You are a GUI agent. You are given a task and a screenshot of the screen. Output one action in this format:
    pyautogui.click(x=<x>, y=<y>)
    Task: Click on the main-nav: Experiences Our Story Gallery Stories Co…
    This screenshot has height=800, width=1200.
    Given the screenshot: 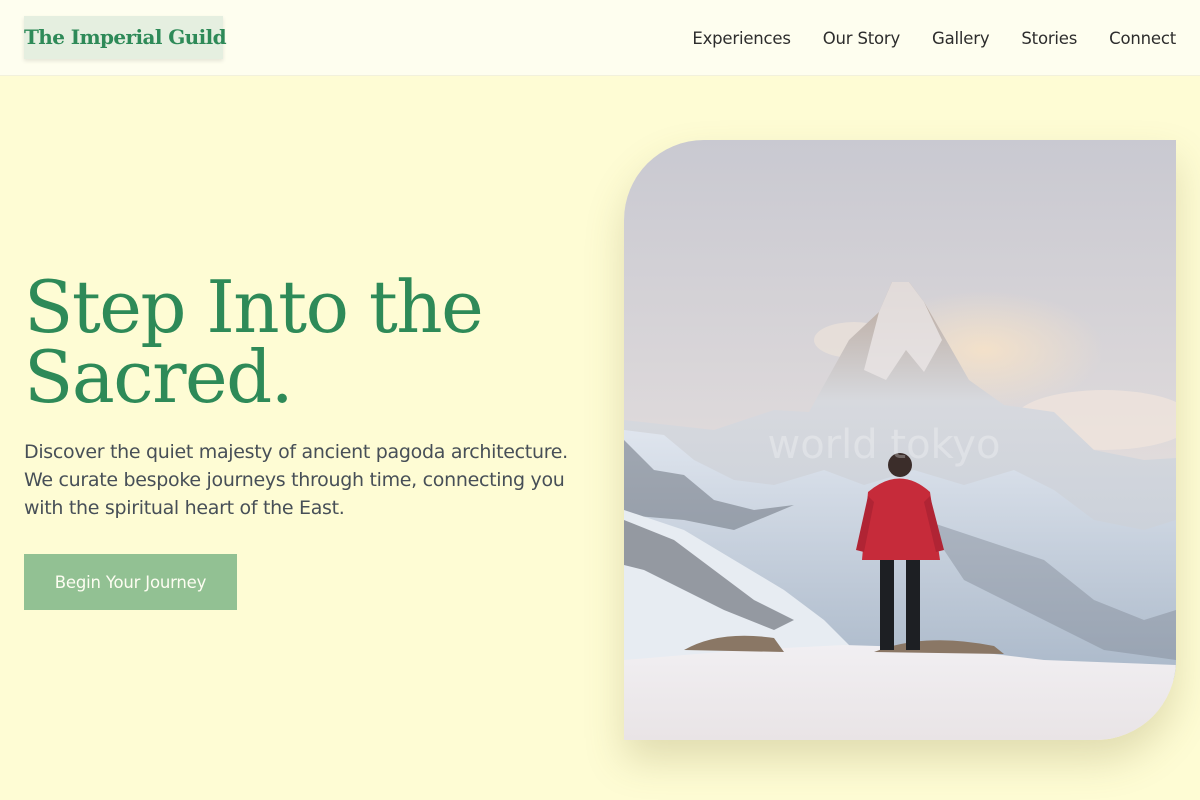 What is the action you would take?
    pyautogui.click(x=934, y=38)
    